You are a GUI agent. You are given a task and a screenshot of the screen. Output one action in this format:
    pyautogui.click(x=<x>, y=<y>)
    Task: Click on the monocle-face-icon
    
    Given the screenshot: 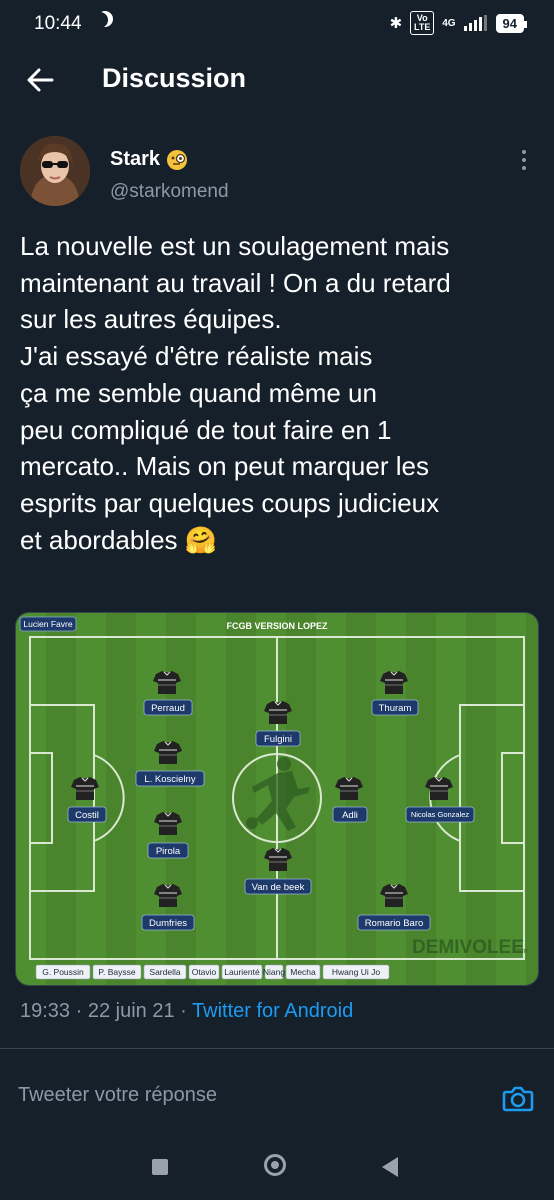 What is the action you would take?
    pyautogui.click(x=177, y=159)
    